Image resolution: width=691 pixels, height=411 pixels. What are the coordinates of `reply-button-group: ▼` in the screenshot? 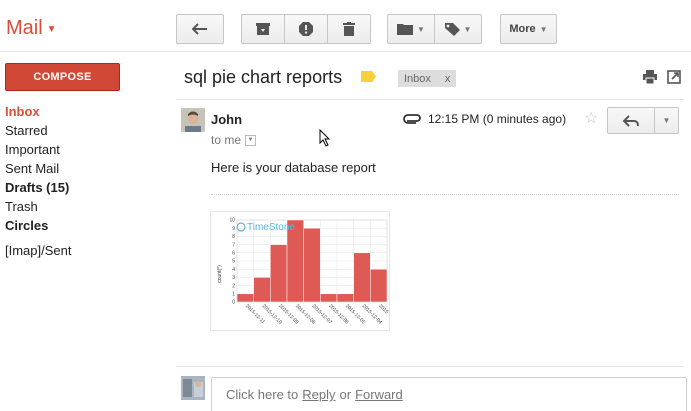 It's located at (643, 120).